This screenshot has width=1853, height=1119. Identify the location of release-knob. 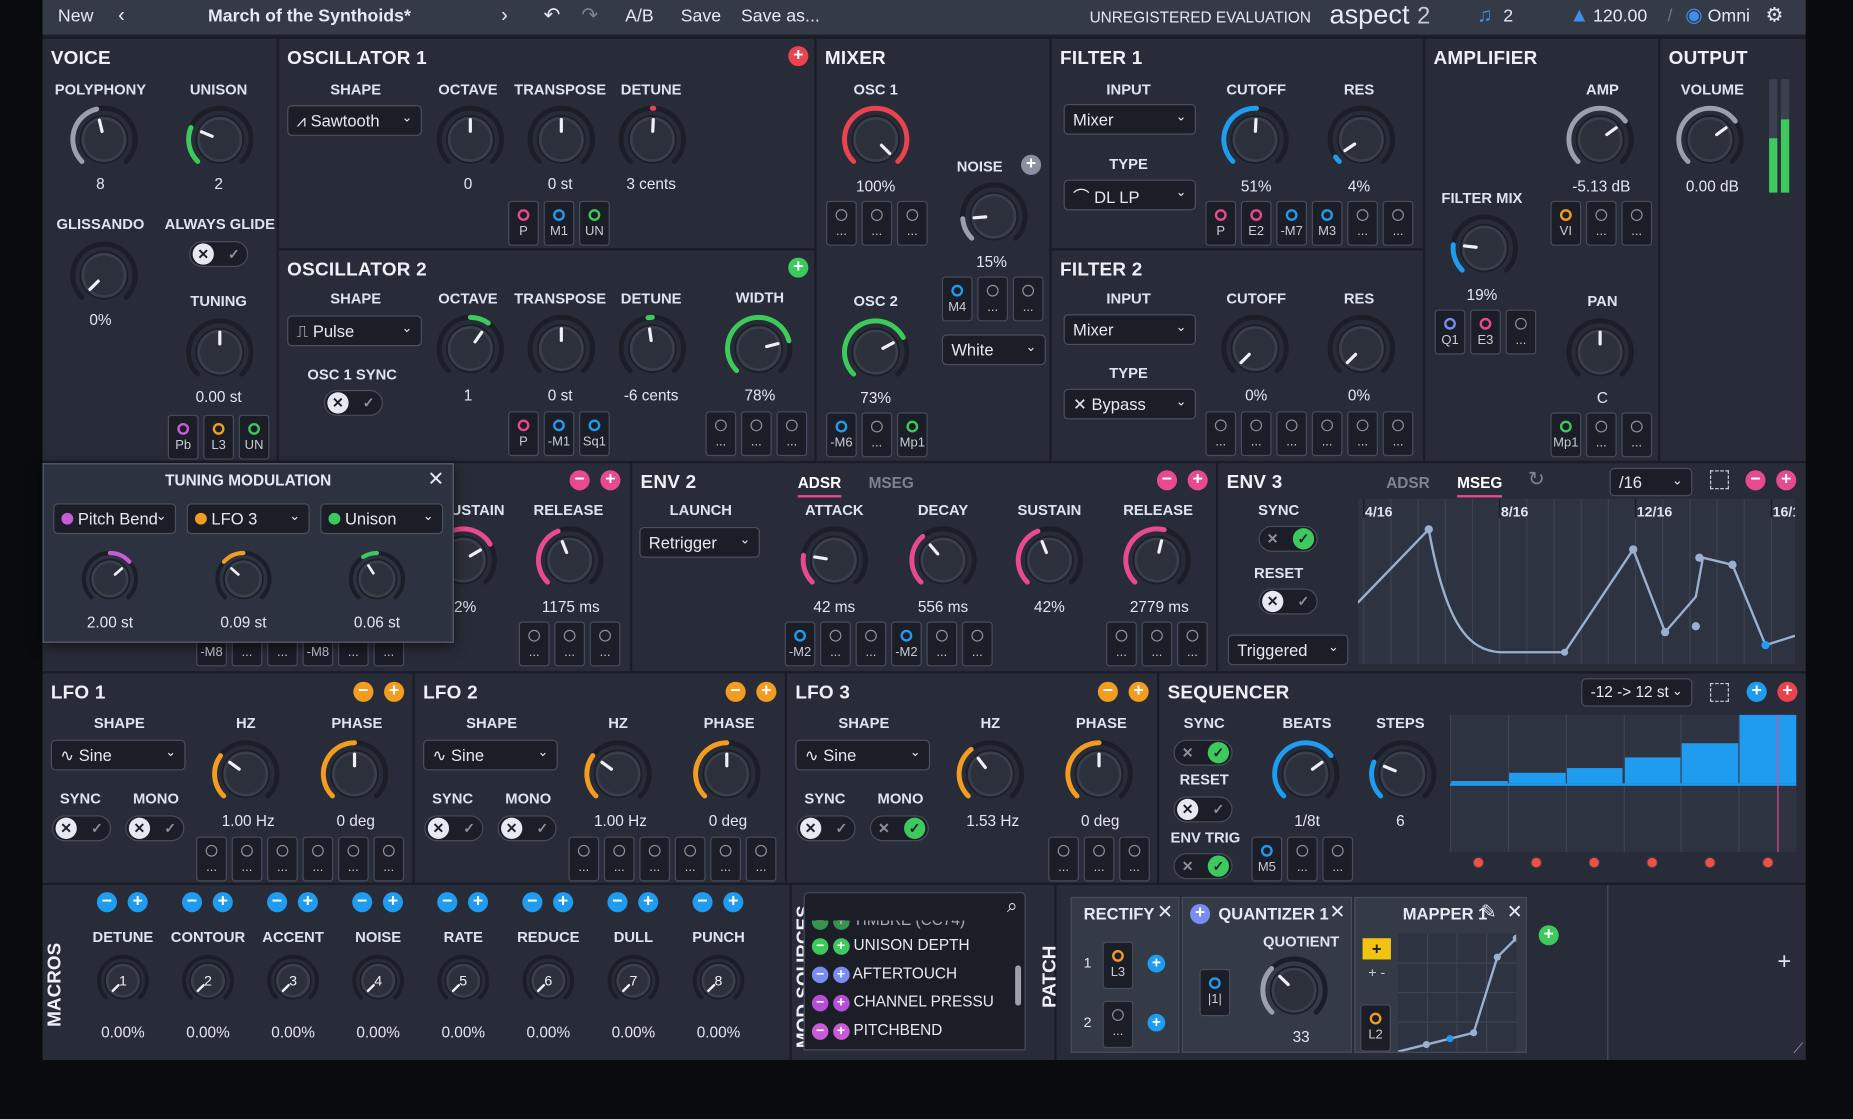
(1156, 560).